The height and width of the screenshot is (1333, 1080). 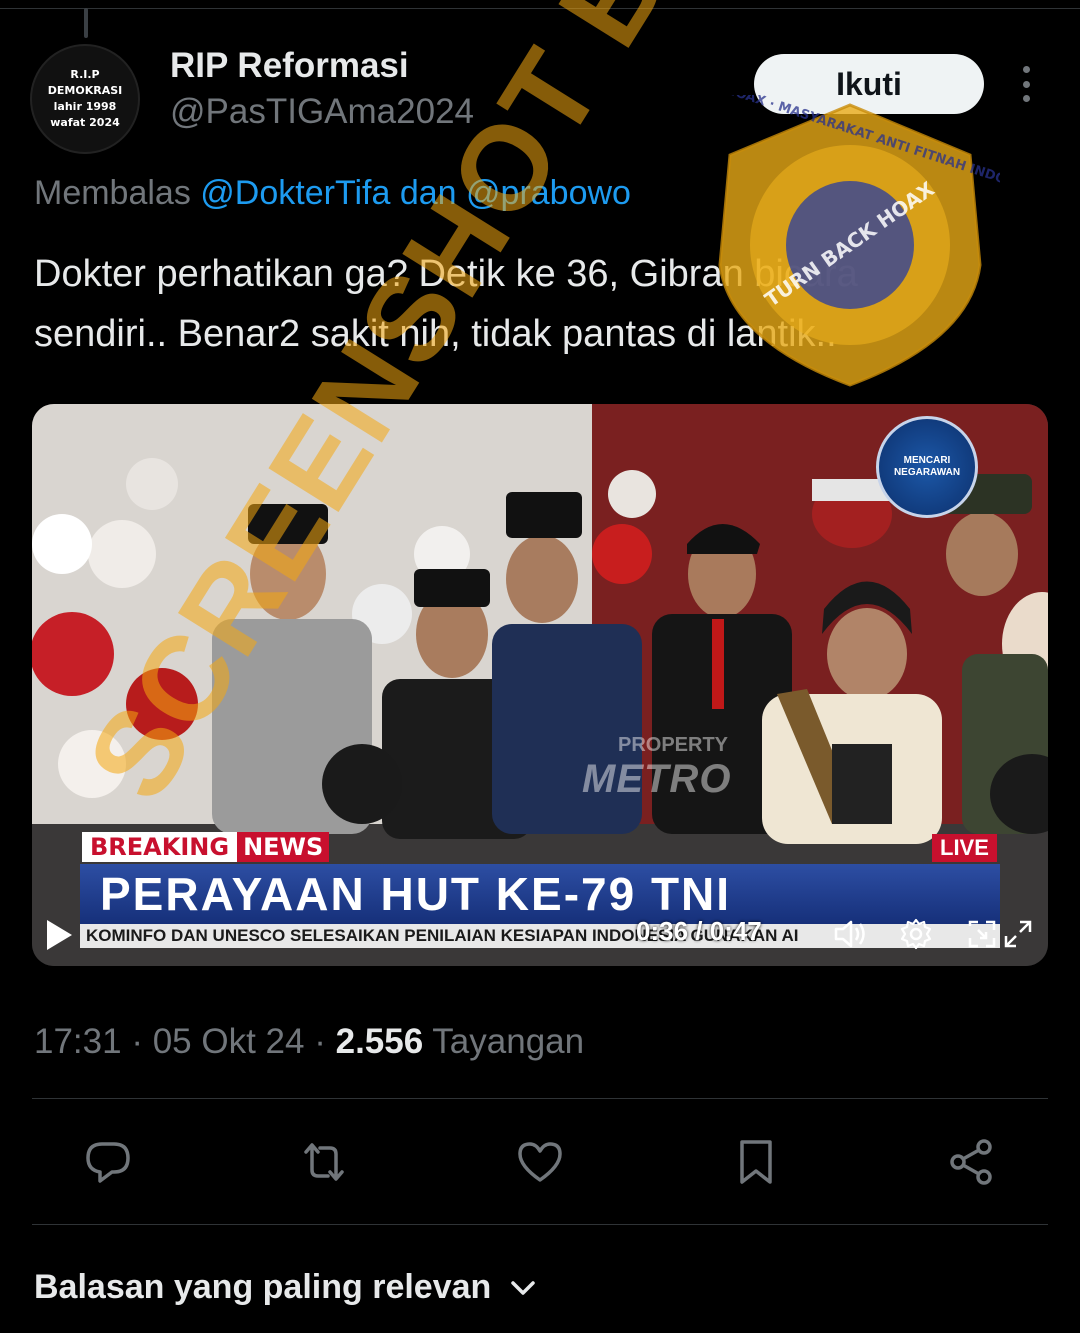 I want to click on broadcaster-small: PROPERTY, so click(x=673, y=745).